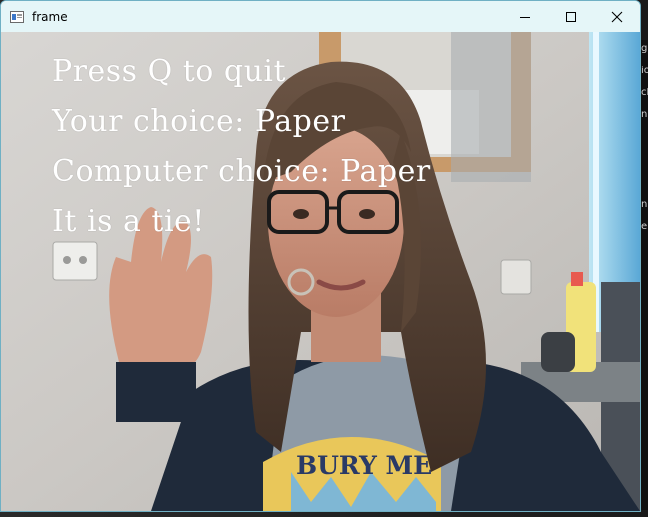 The image size is (648, 517). I want to click on maximize-icon, so click(571, 16).